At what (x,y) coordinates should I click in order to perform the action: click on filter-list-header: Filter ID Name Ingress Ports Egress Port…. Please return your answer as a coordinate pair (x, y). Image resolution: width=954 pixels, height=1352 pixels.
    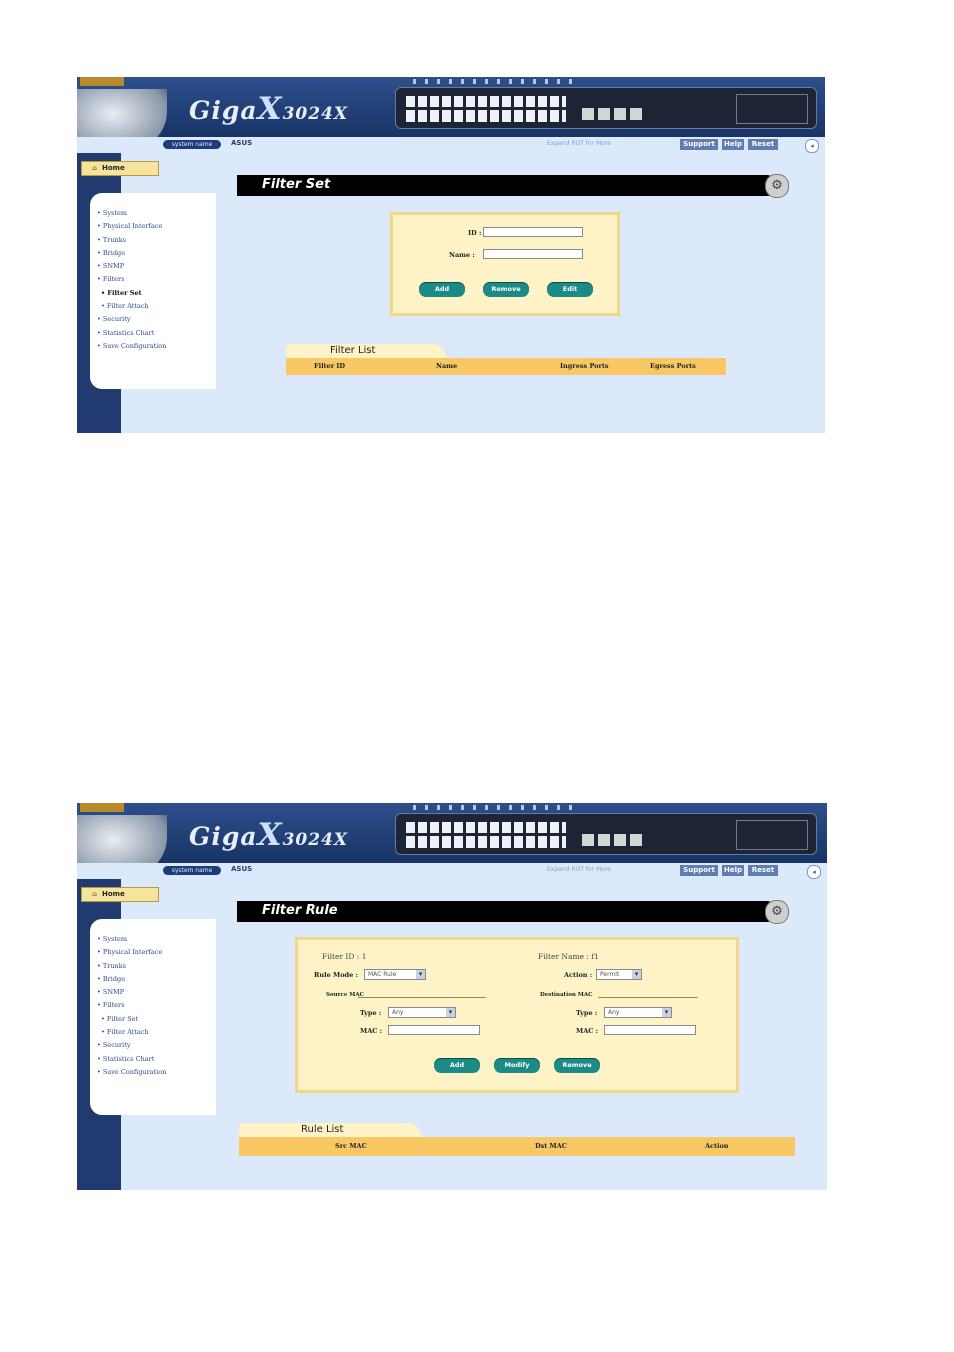
    Looking at the image, I should click on (506, 366).